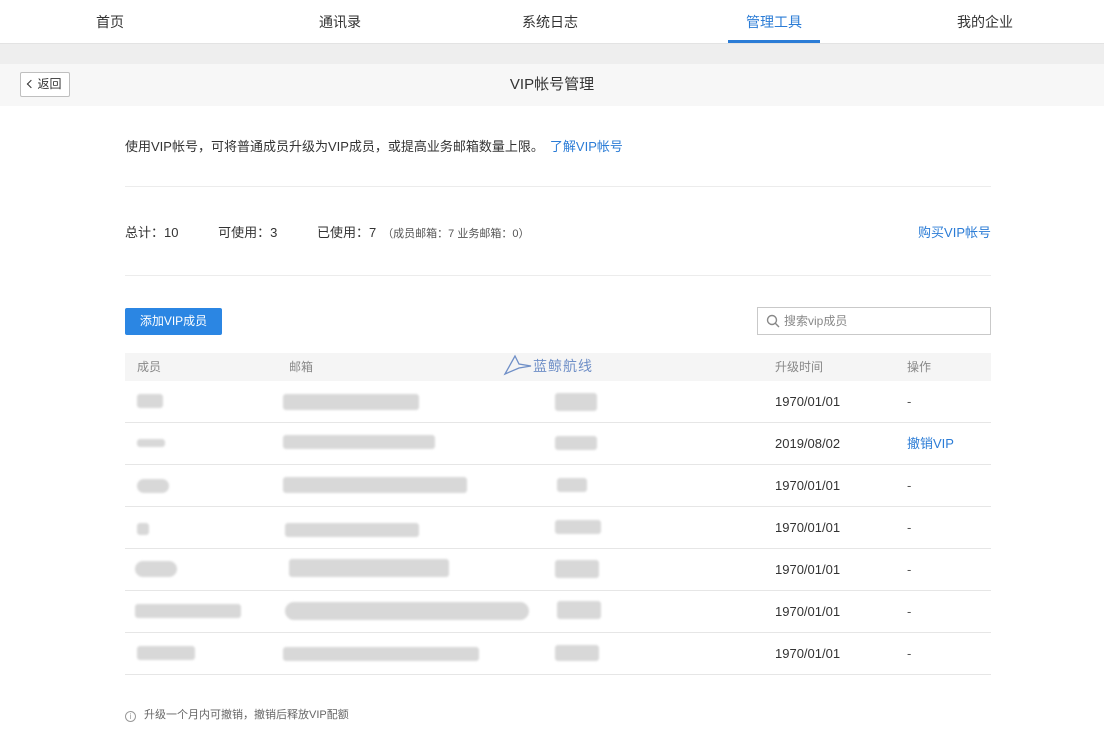 This screenshot has width=1104, height=731. I want to click on stat-used: 已使用：7, so click(346, 232).